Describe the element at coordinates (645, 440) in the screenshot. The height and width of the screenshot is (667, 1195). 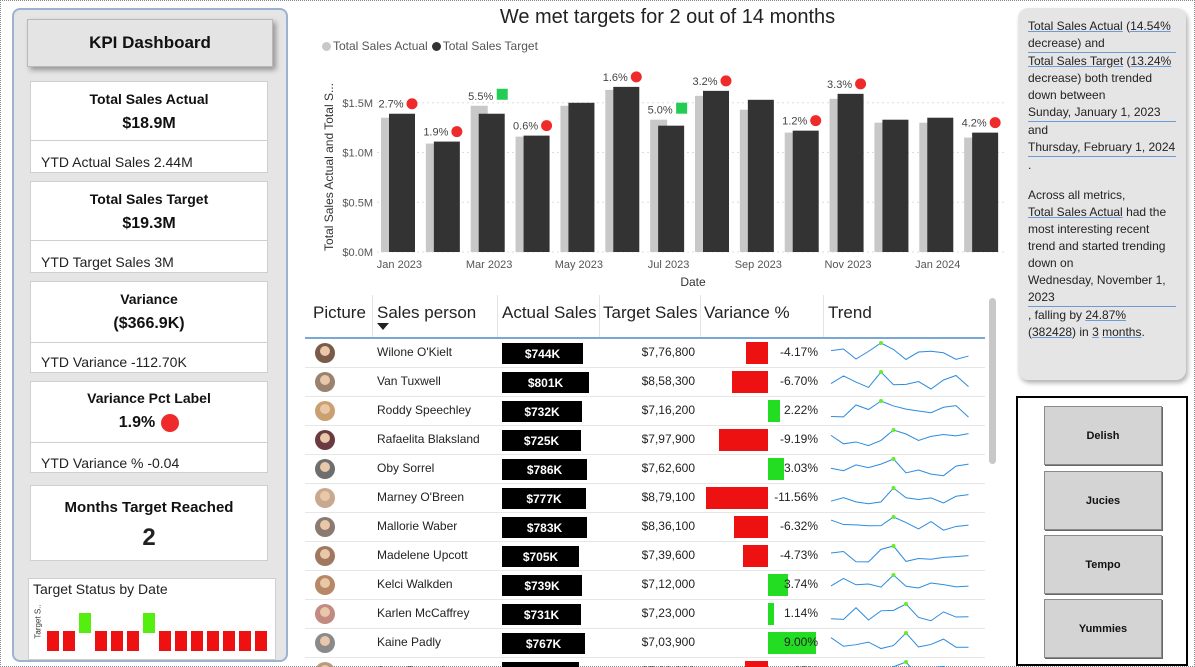
I see `table-row: Rafaelita Blaksland $725K $7,97,900 -9.19%` at that location.